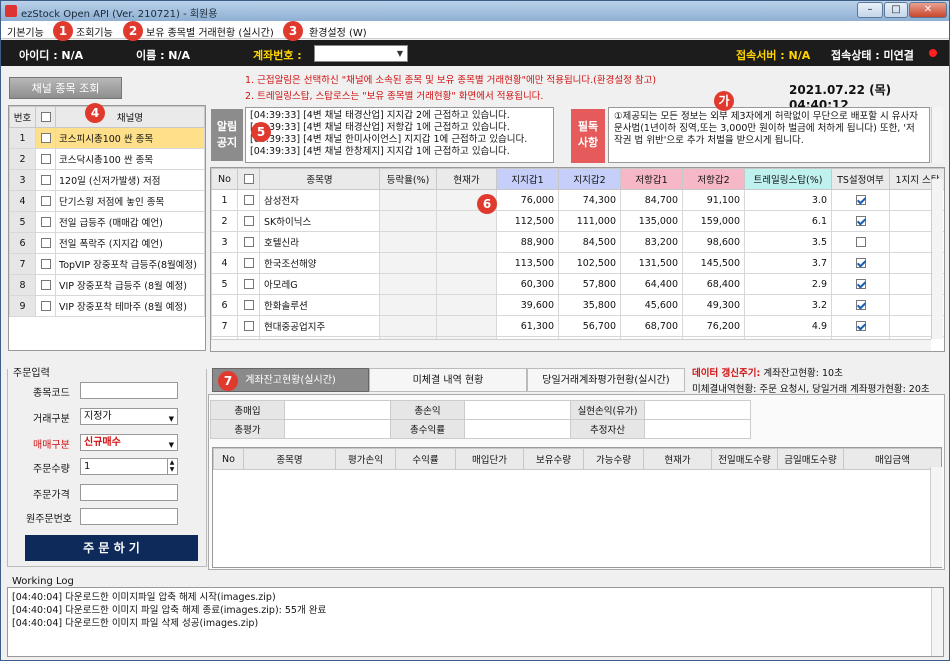 Image resolution: width=950 pixels, height=661 pixels. I want to click on channel-query-button: 채널 종목 조회, so click(65, 88).